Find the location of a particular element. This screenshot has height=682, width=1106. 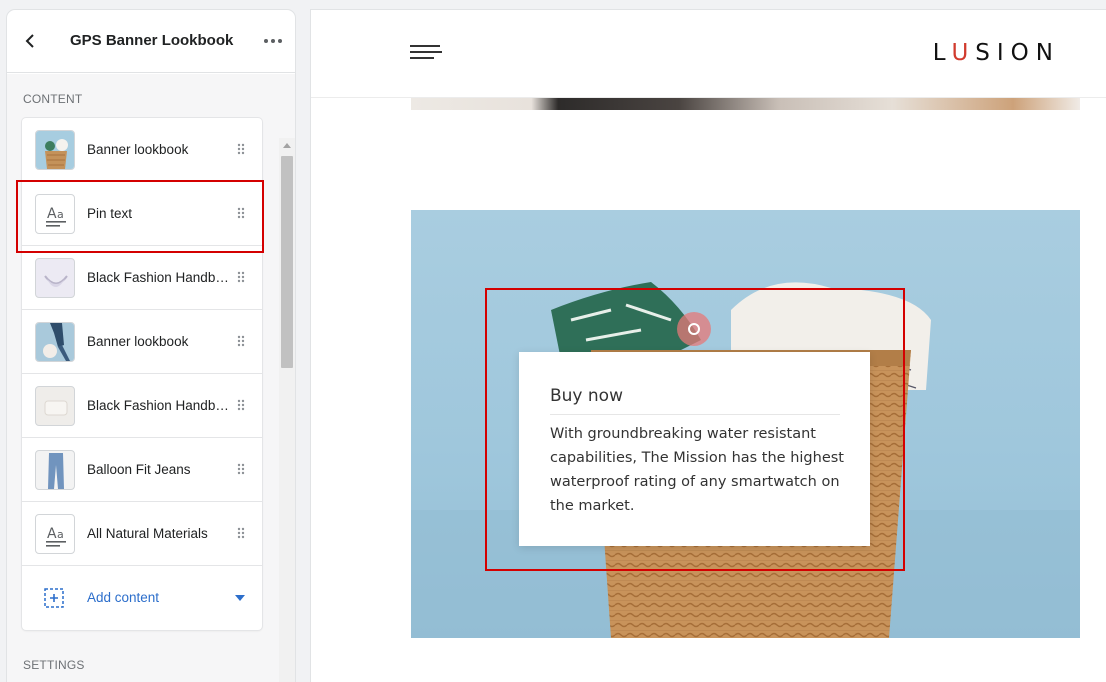

previous-banner-image is located at coordinates (745, 104).